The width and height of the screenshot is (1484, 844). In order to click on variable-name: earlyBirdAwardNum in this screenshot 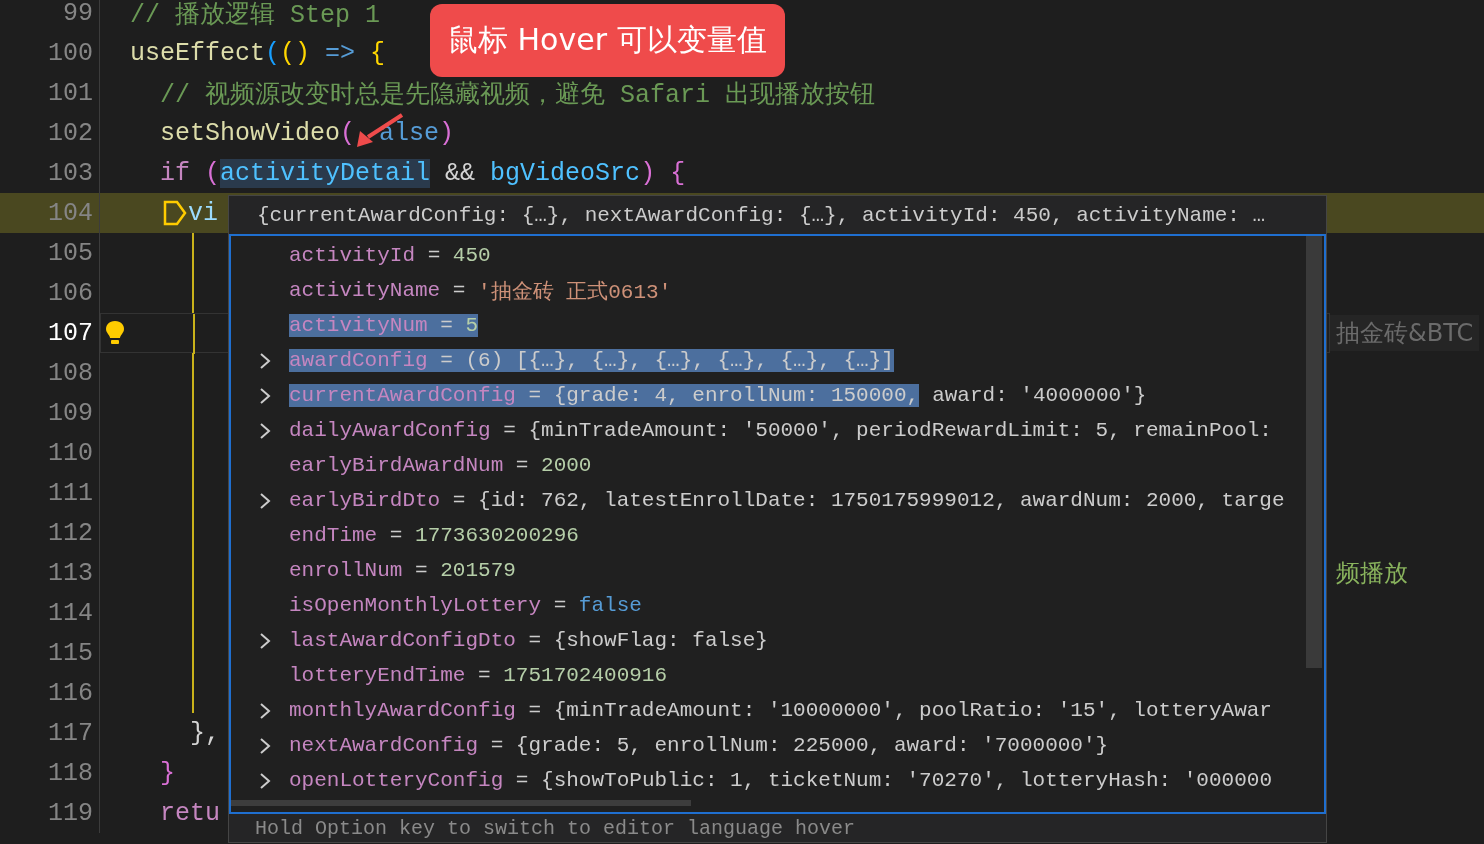, I will do `click(396, 465)`.